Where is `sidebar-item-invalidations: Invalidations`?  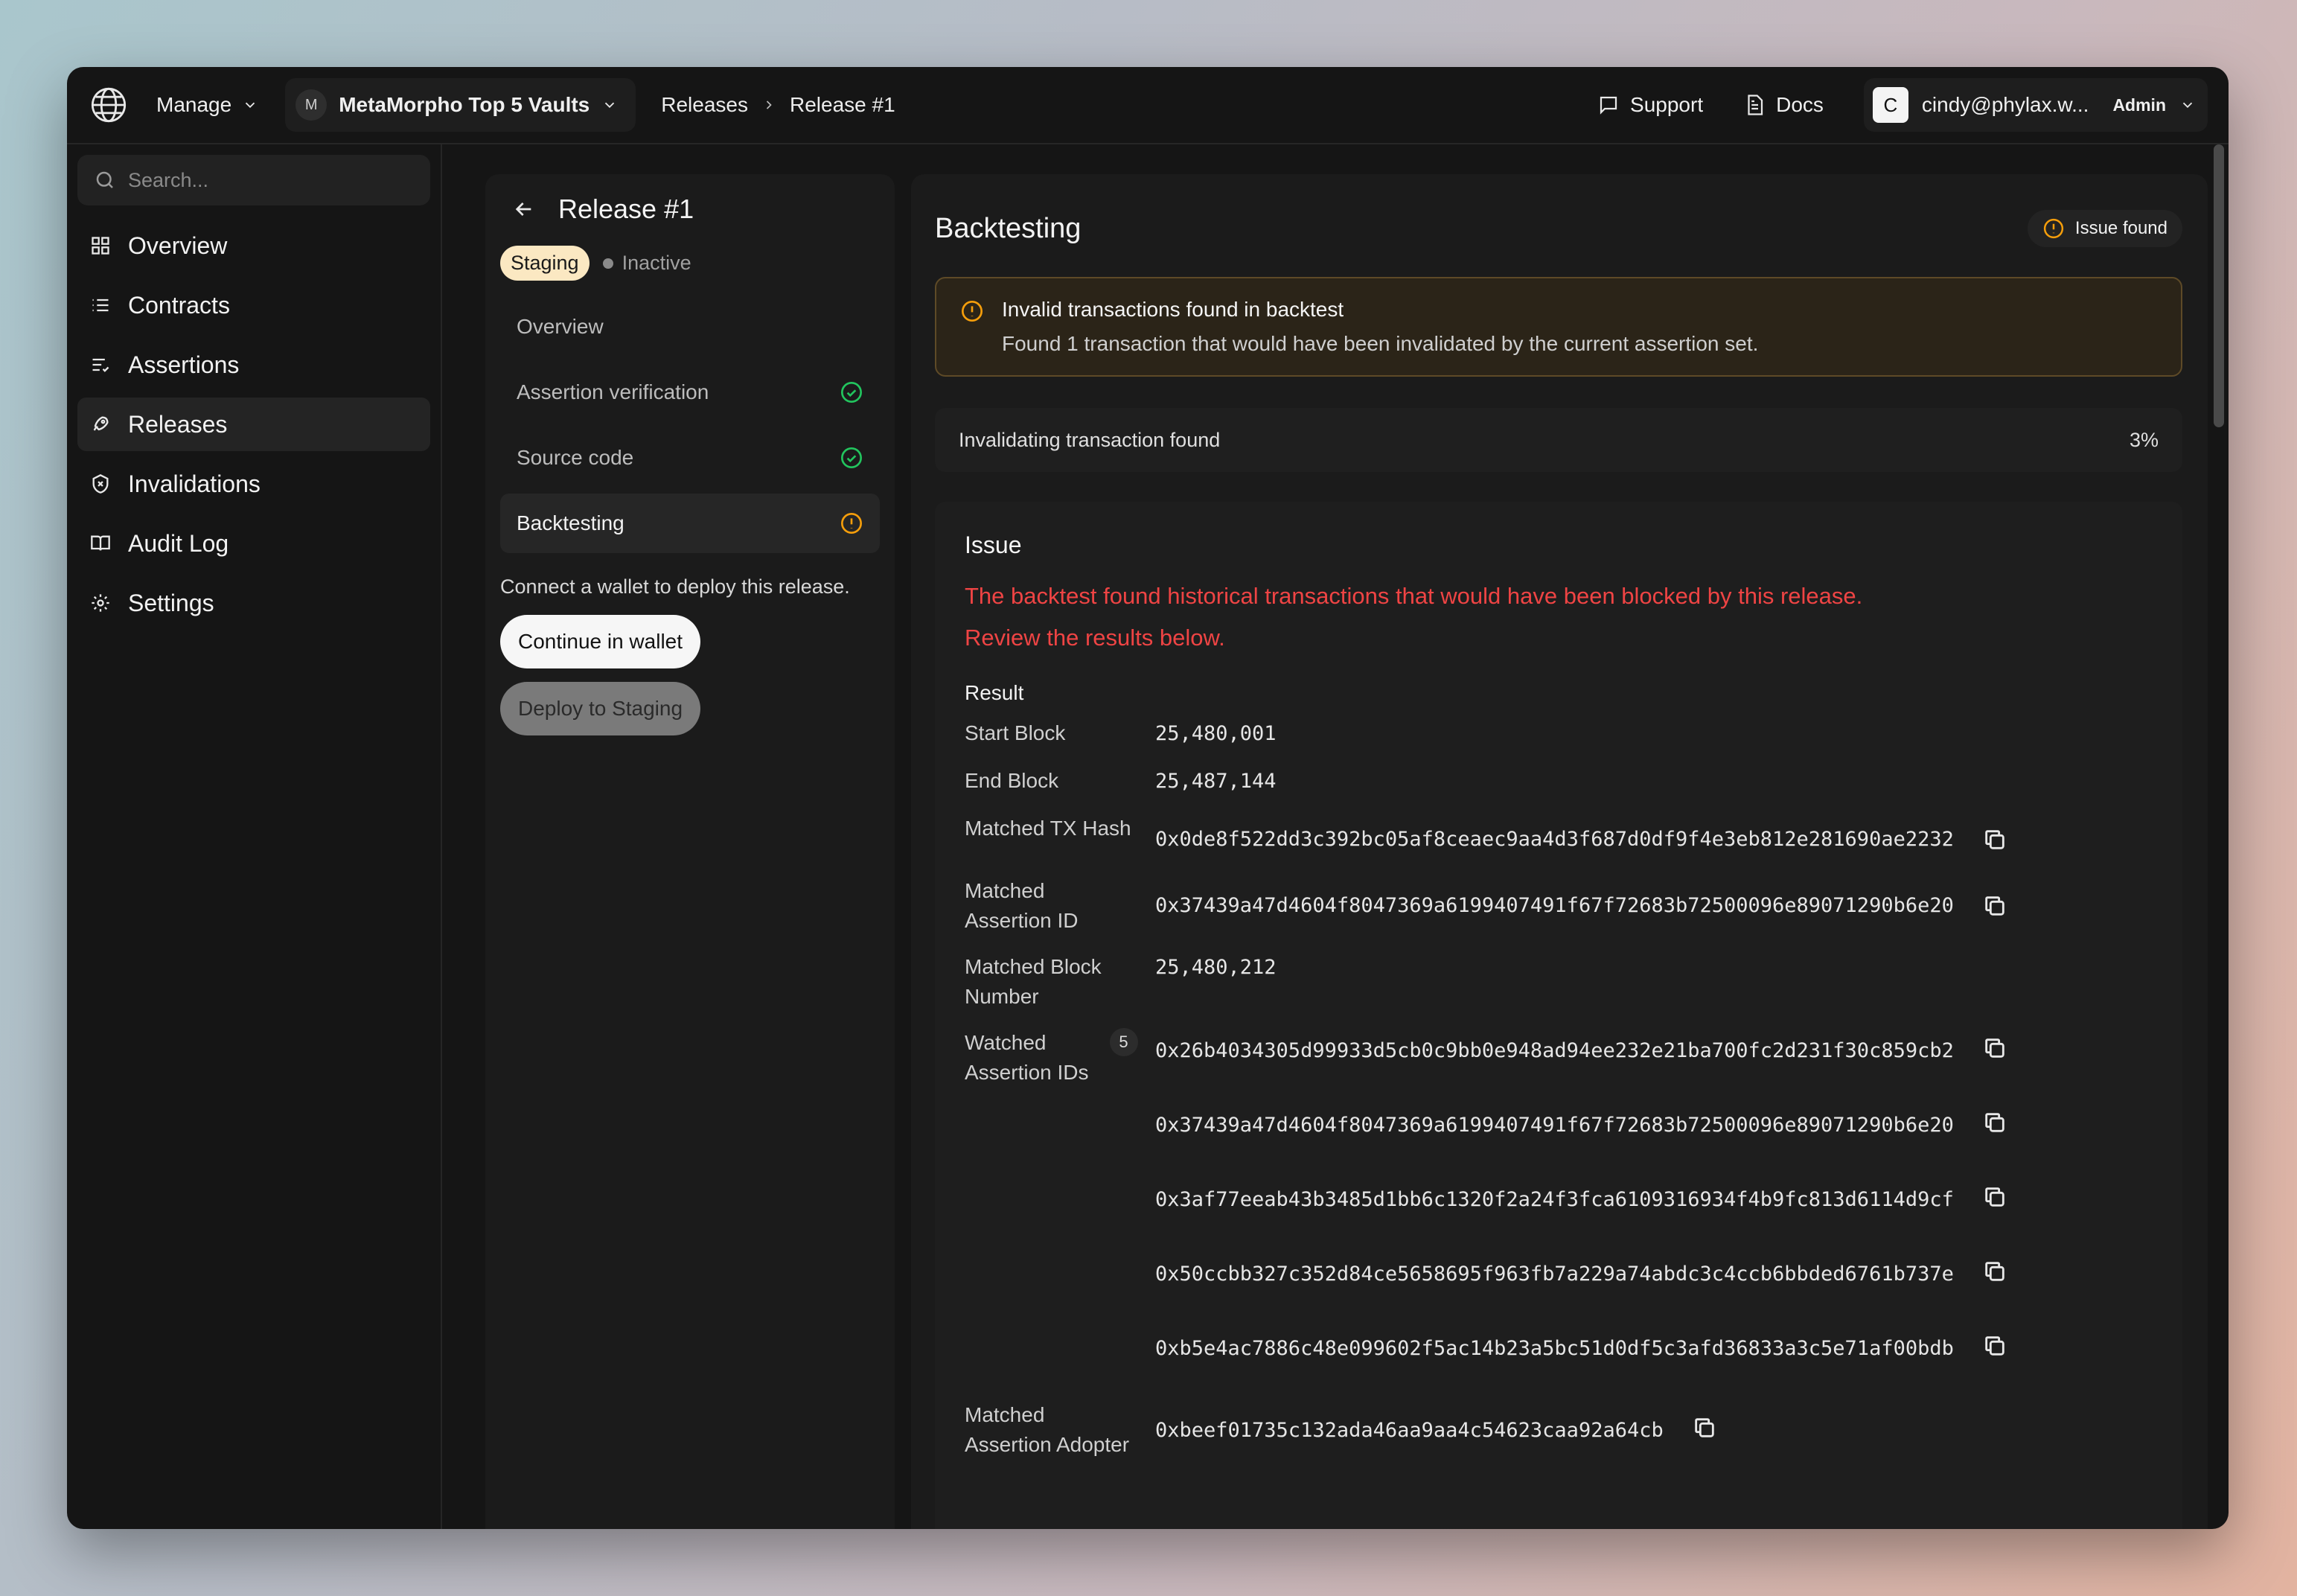
sidebar-item-invalidations: Invalidations is located at coordinates (254, 484).